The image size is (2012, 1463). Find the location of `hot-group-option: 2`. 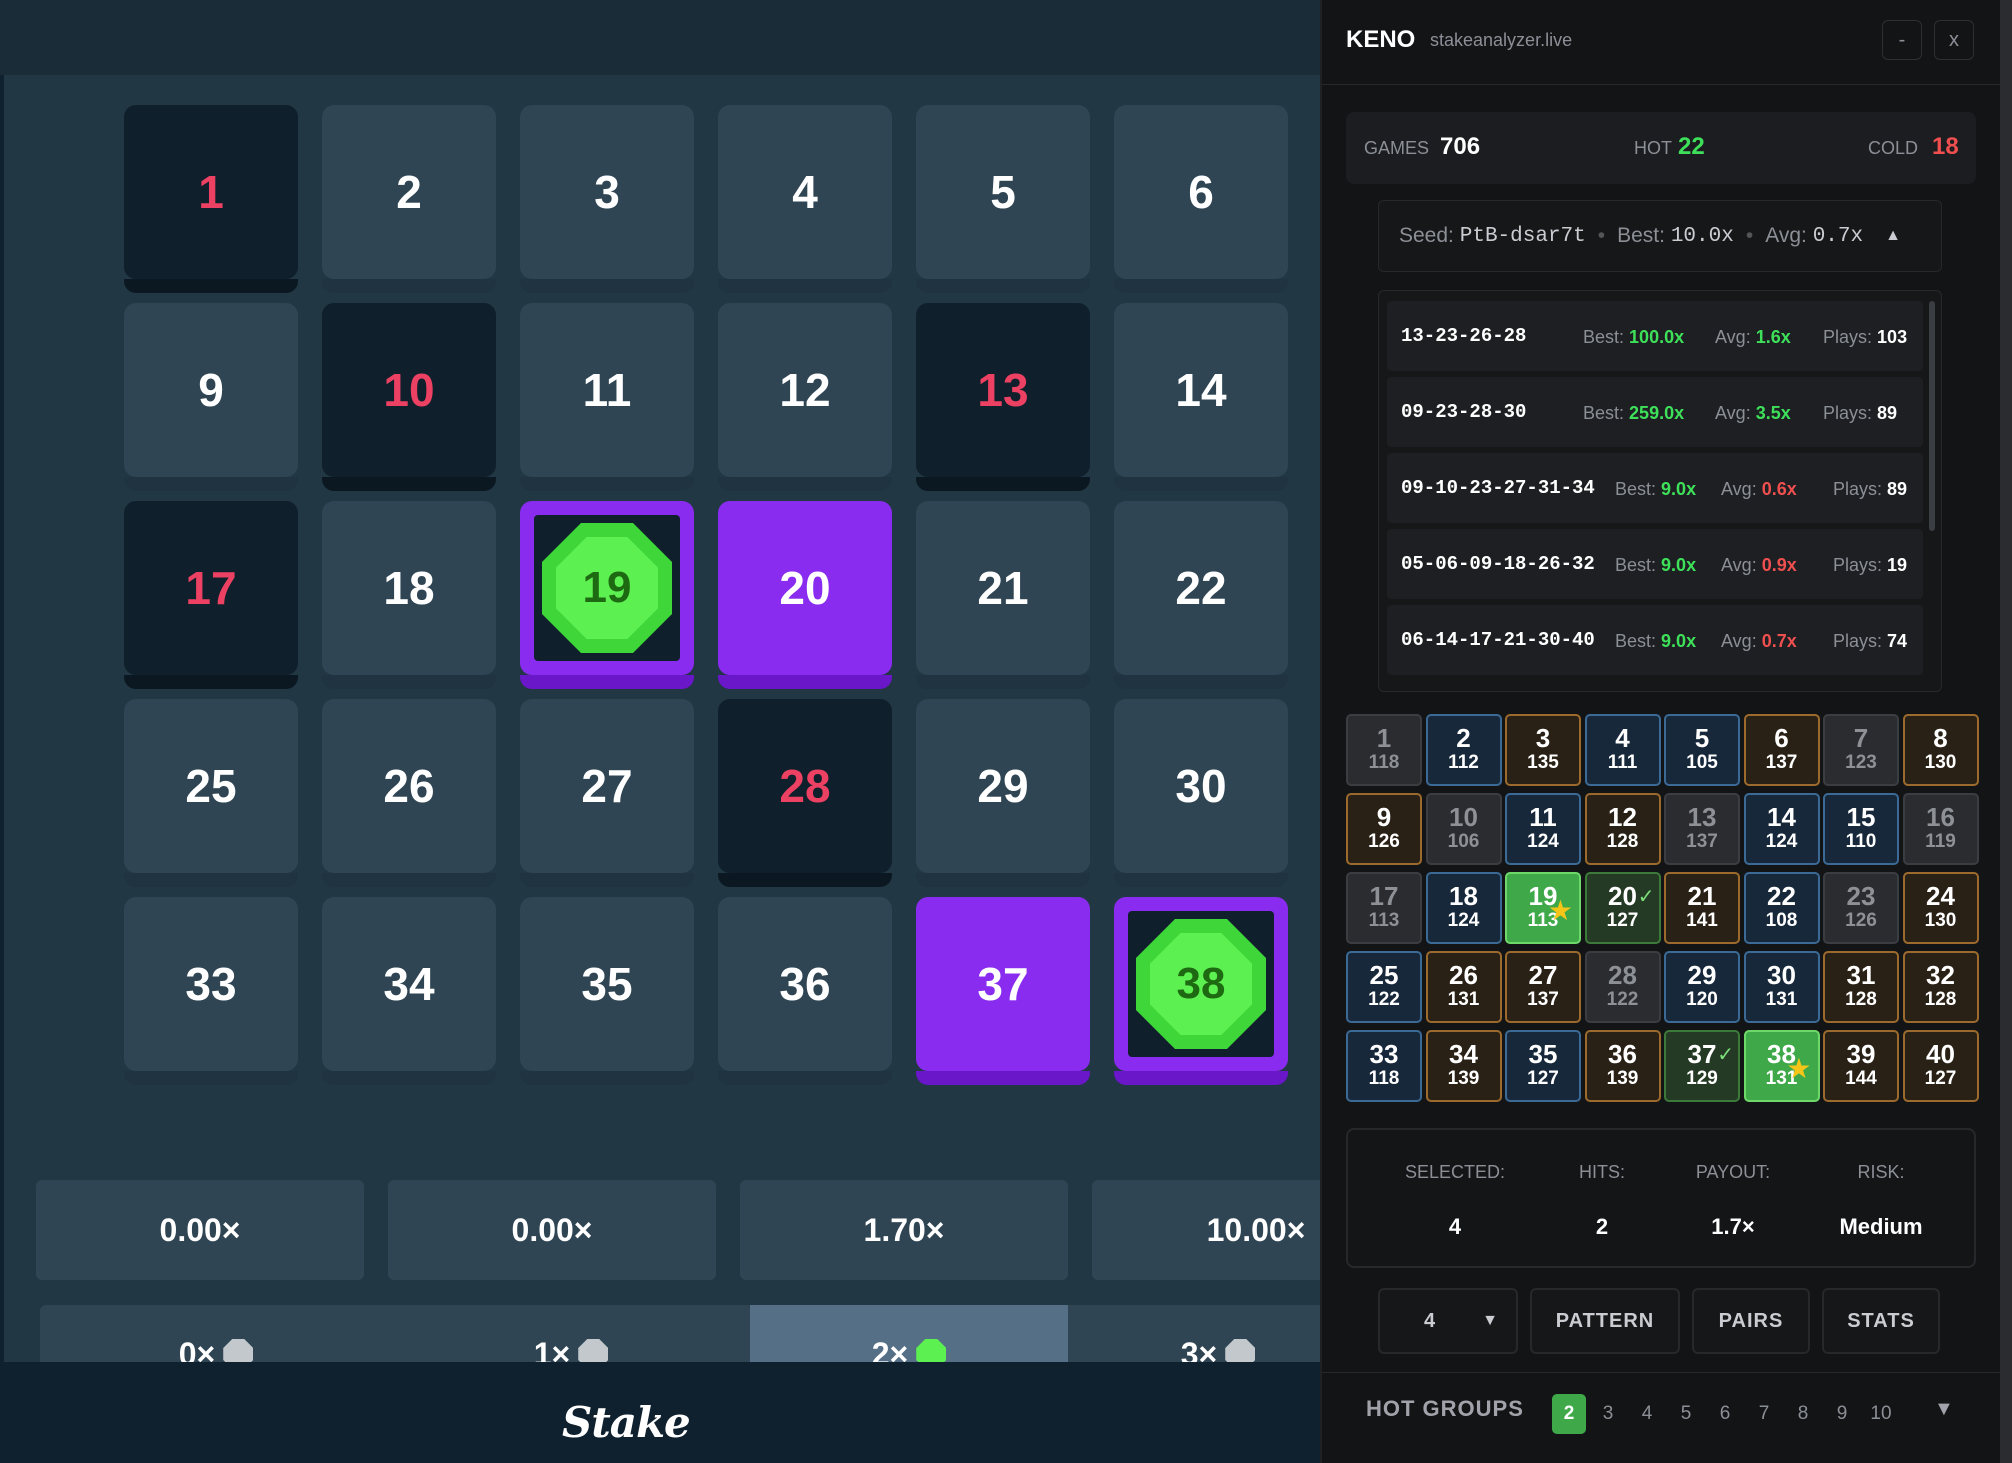

hot-group-option: 2 is located at coordinates (1569, 1414).